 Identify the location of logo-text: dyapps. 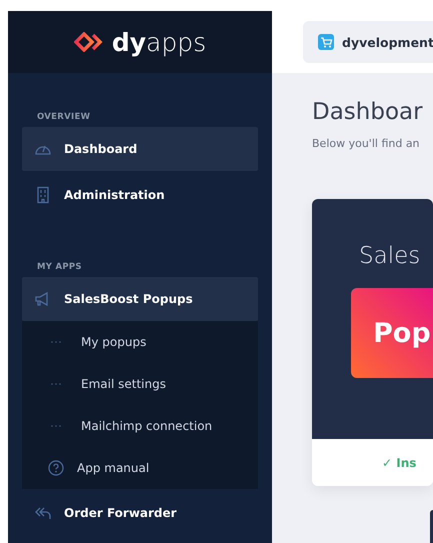
(159, 42).